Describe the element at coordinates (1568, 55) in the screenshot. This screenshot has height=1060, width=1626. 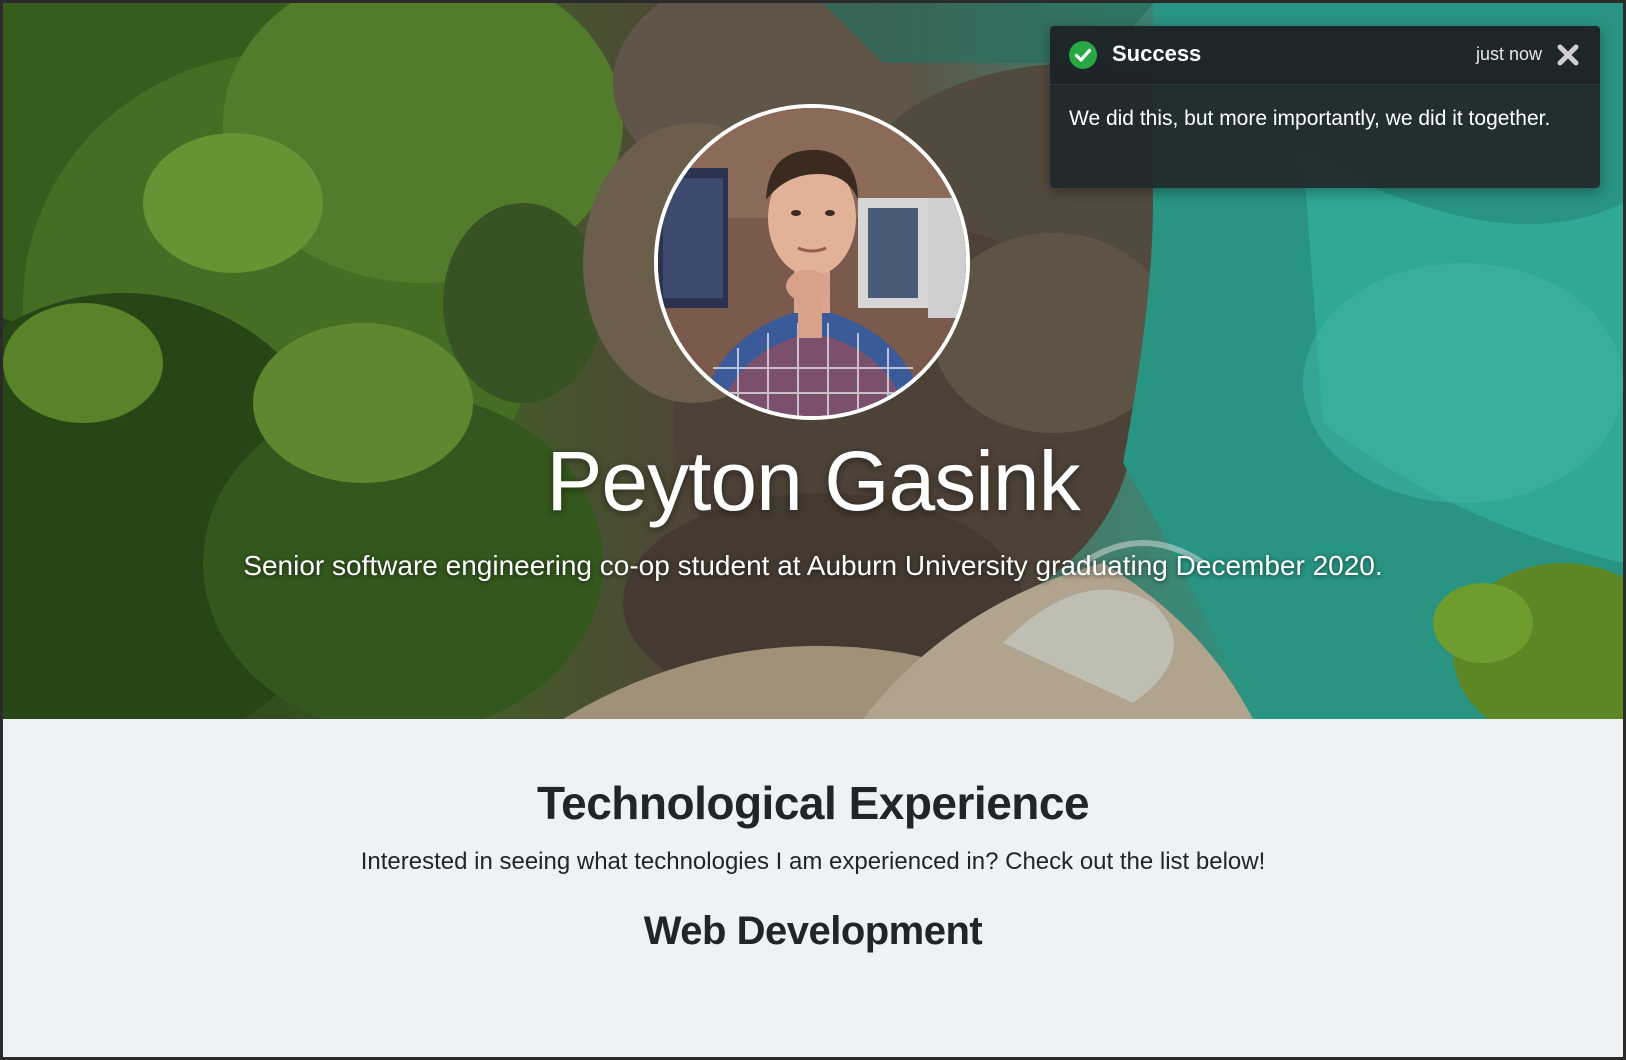
I see `close-icon` at that location.